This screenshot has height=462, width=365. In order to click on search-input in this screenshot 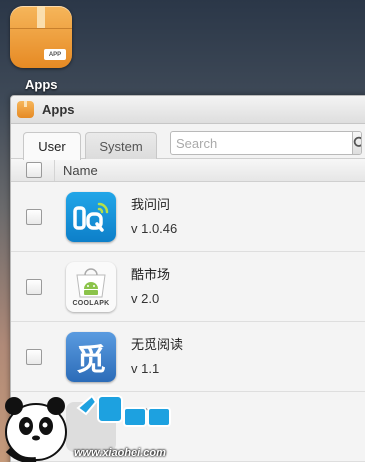, I will do `click(261, 143)`.